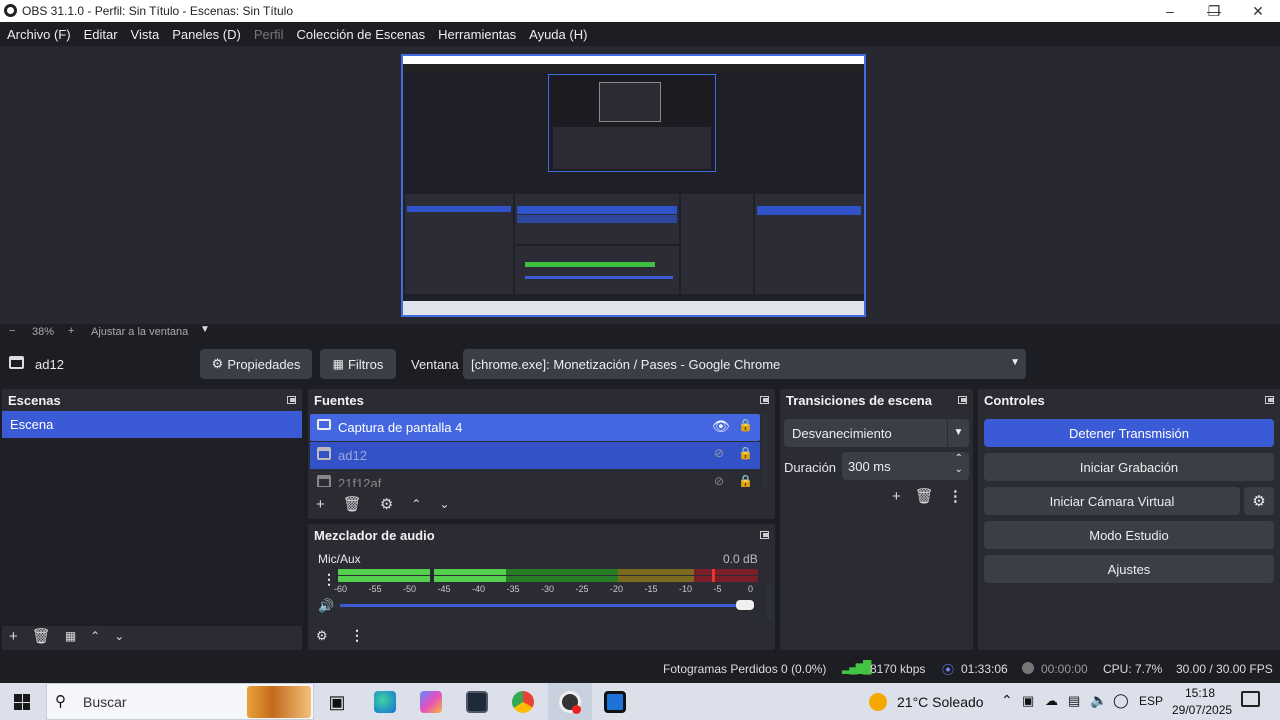 This screenshot has width=1280, height=720. I want to click on nested-scenes-panel, so click(459, 244).